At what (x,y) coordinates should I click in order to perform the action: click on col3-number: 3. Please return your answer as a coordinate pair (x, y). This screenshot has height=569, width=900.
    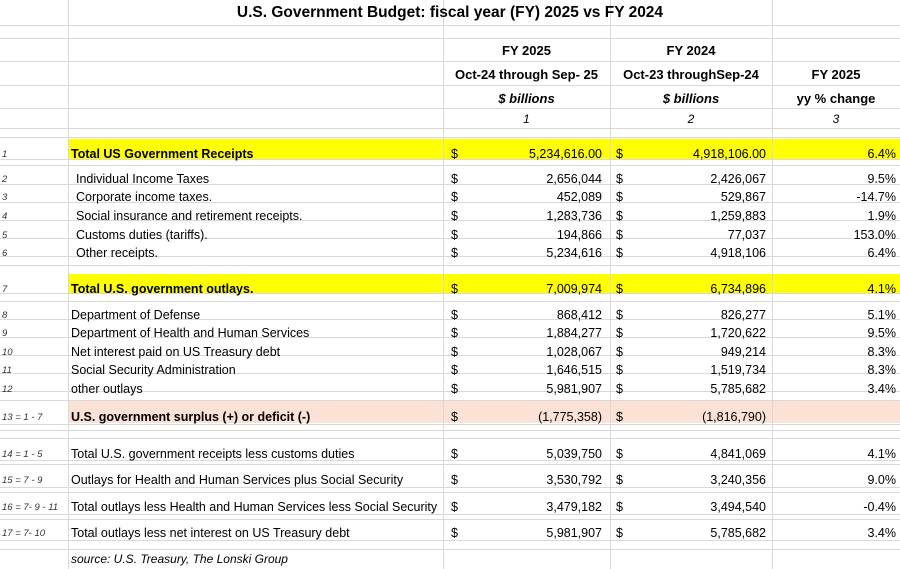
    Looking at the image, I should click on (836, 119).